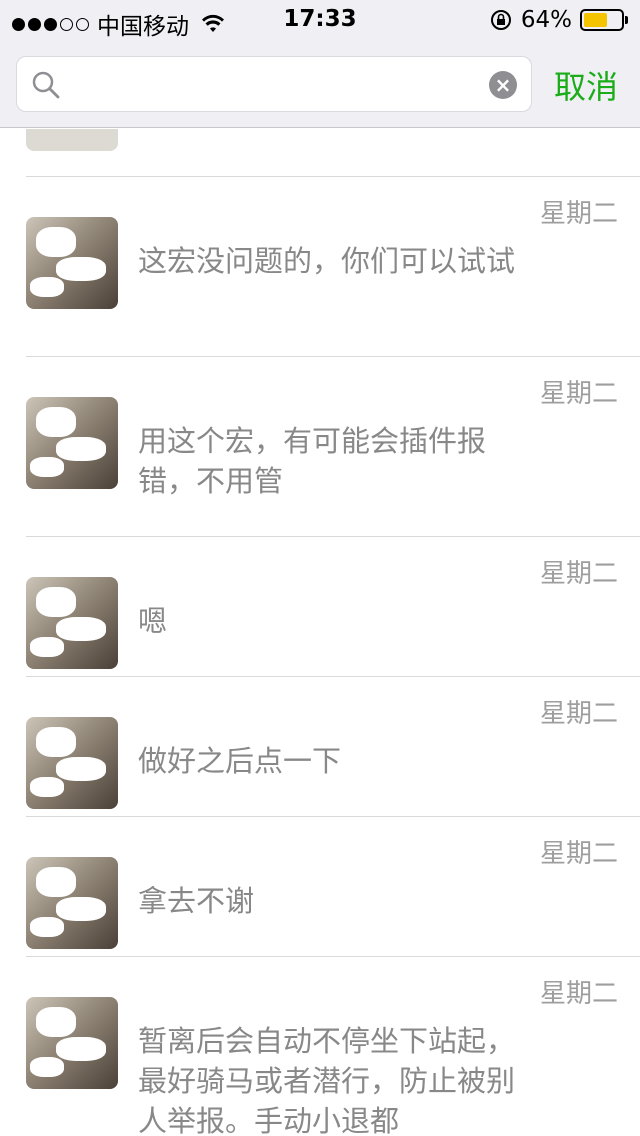  What do you see at coordinates (327, 261) in the screenshot?
I see `message-snippet: 这宏没问题的，你们可以试试` at bounding box center [327, 261].